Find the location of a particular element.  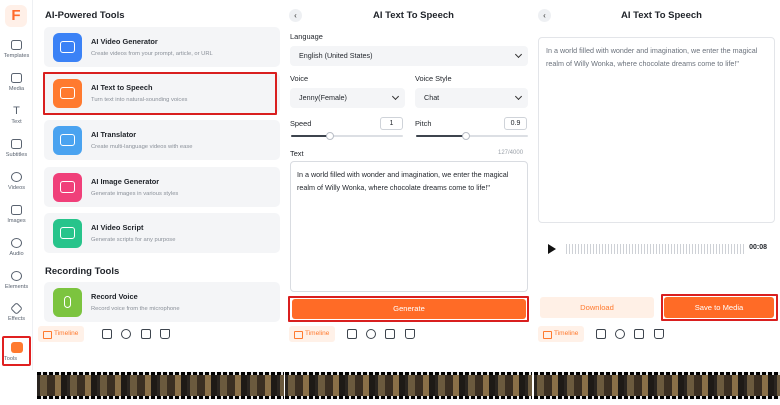

pitch-label: Pitch is located at coordinates (423, 123).